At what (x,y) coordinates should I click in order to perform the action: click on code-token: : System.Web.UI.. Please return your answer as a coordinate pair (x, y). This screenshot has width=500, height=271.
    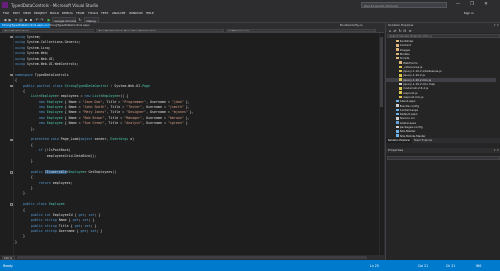
    Looking at the image, I should click on (125, 85).